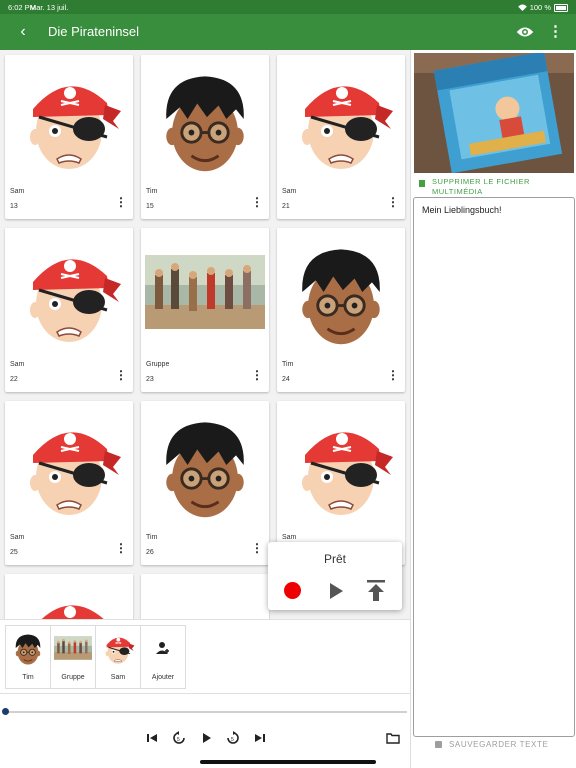 This screenshot has width=576, height=768. What do you see at coordinates (28, 677) in the screenshot?
I see `character-label: Tim` at bounding box center [28, 677].